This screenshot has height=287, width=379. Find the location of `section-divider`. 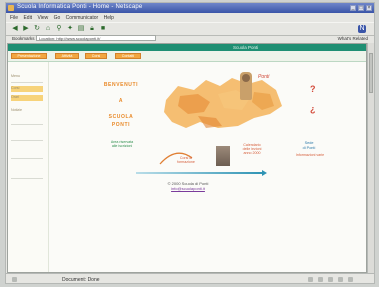

section-divider is located at coordinates (200, 173).